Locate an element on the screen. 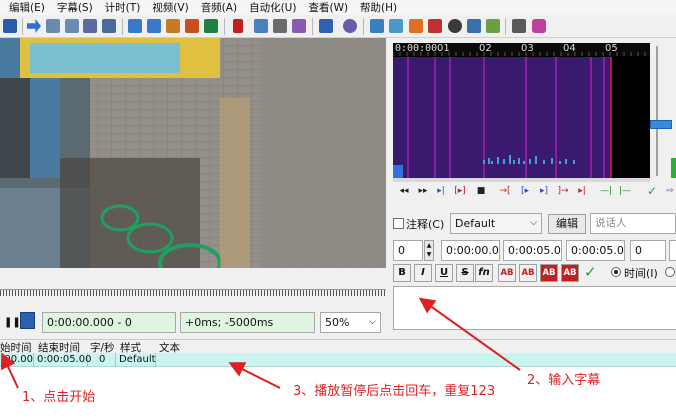 The height and width of the screenshot is (418, 676). annotation-2: 2、输入字幕 is located at coordinates (564, 380).